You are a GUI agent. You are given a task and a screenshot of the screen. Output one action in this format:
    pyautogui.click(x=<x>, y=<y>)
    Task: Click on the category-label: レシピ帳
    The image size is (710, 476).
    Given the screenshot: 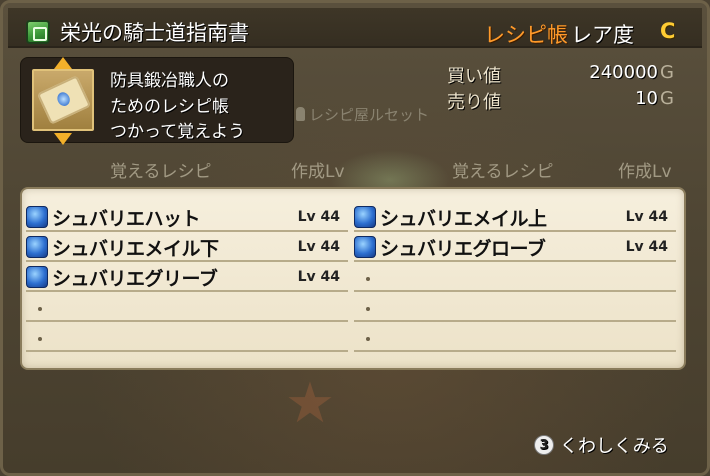 What is the action you would take?
    pyautogui.click(x=526, y=35)
    